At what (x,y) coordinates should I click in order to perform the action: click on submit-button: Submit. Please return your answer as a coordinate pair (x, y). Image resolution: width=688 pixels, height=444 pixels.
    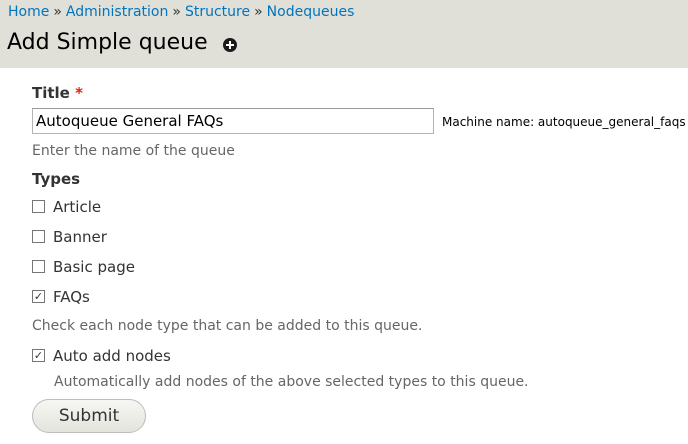
    Looking at the image, I should click on (89, 416).